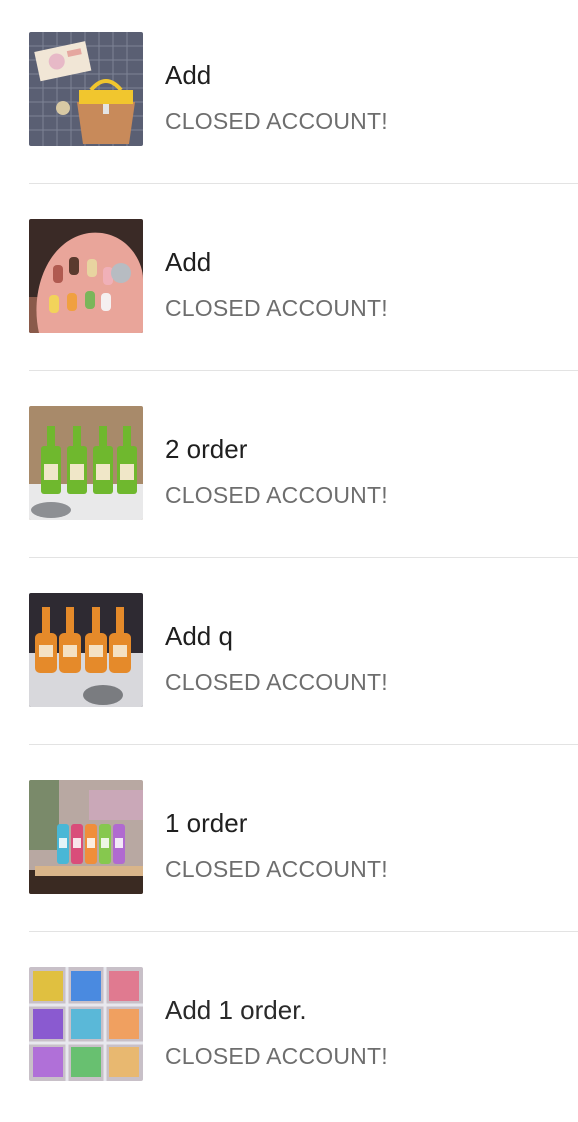 The image size is (578, 1122). Describe the element at coordinates (199, 636) in the screenshot. I see `item-title: Add q` at that location.